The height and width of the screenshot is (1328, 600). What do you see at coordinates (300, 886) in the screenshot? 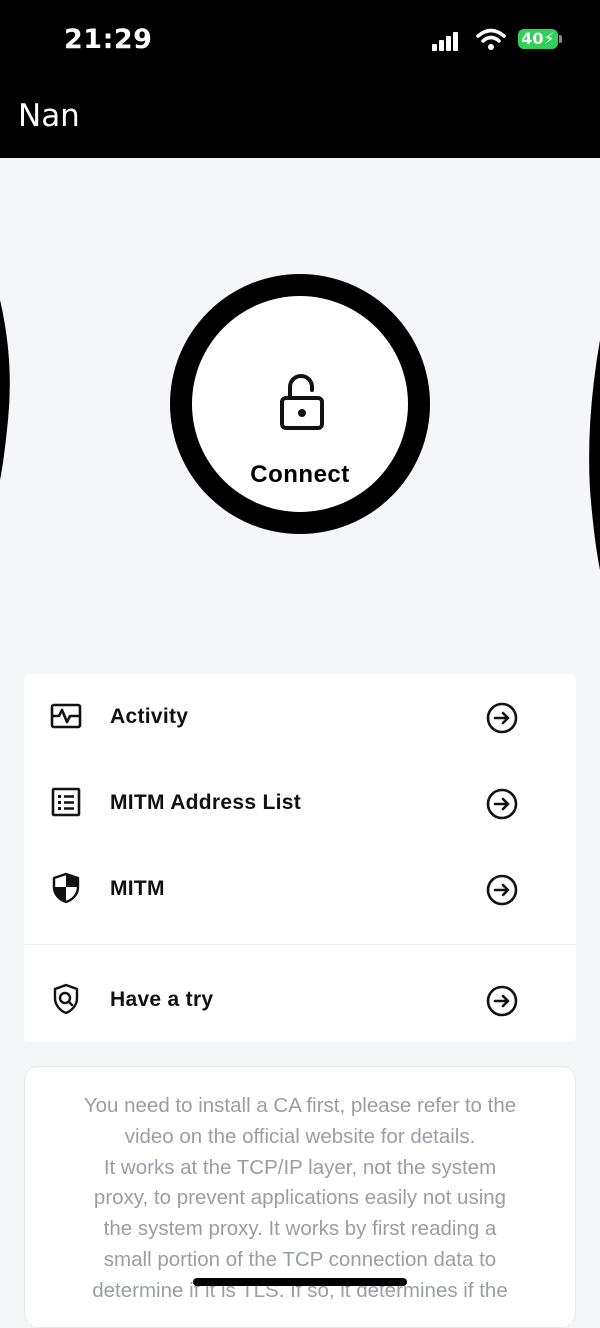
I see `menu-item-mitm: MITM` at bounding box center [300, 886].